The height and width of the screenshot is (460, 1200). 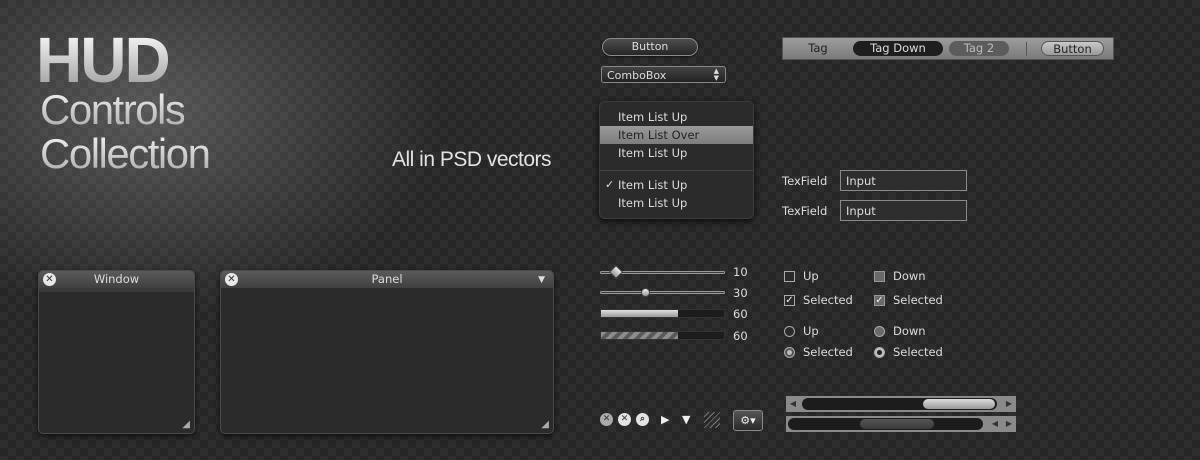 What do you see at coordinates (650, 47) in the screenshot?
I see `hud-button: Button` at bounding box center [650, 47].